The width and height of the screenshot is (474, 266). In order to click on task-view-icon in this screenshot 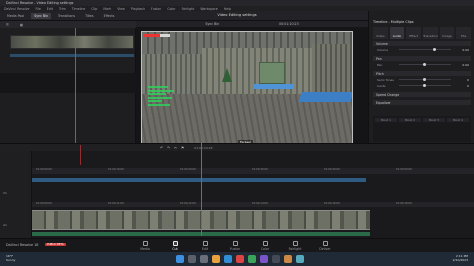, I will do `click(204, 259)`.